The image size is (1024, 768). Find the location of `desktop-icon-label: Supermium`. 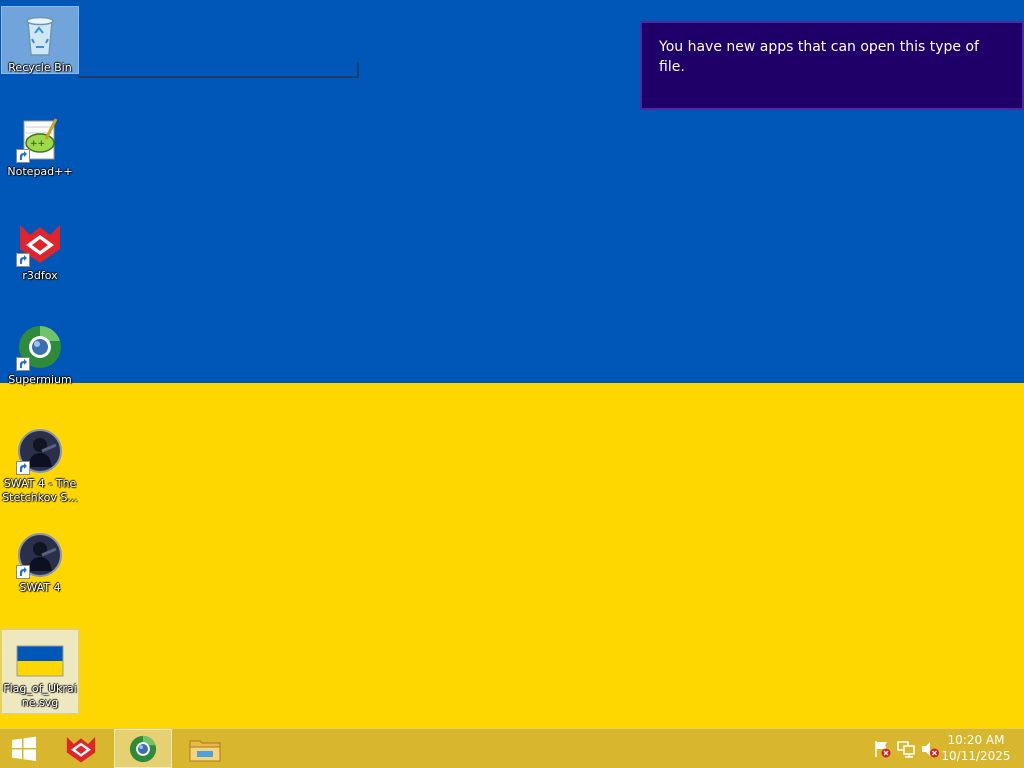

desktop-icon-label: Supermium is located at coordinates (40, 379).